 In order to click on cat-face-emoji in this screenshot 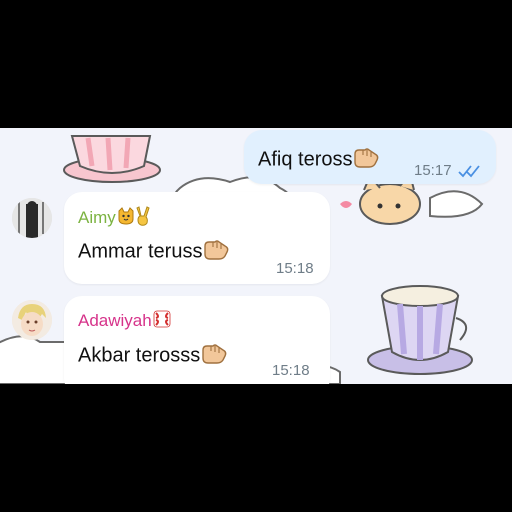, I will do `click(126, 218)`.